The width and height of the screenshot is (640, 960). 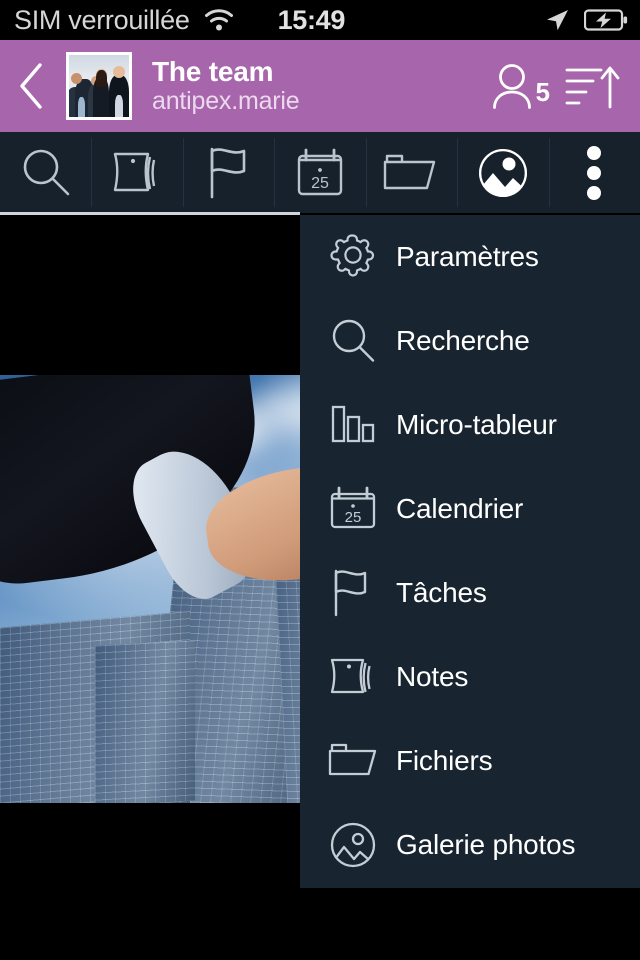 What do you see at coordinates (320, 183) in the screenshot?
I see `svg-text: 25` at bounding box center [320, 183].